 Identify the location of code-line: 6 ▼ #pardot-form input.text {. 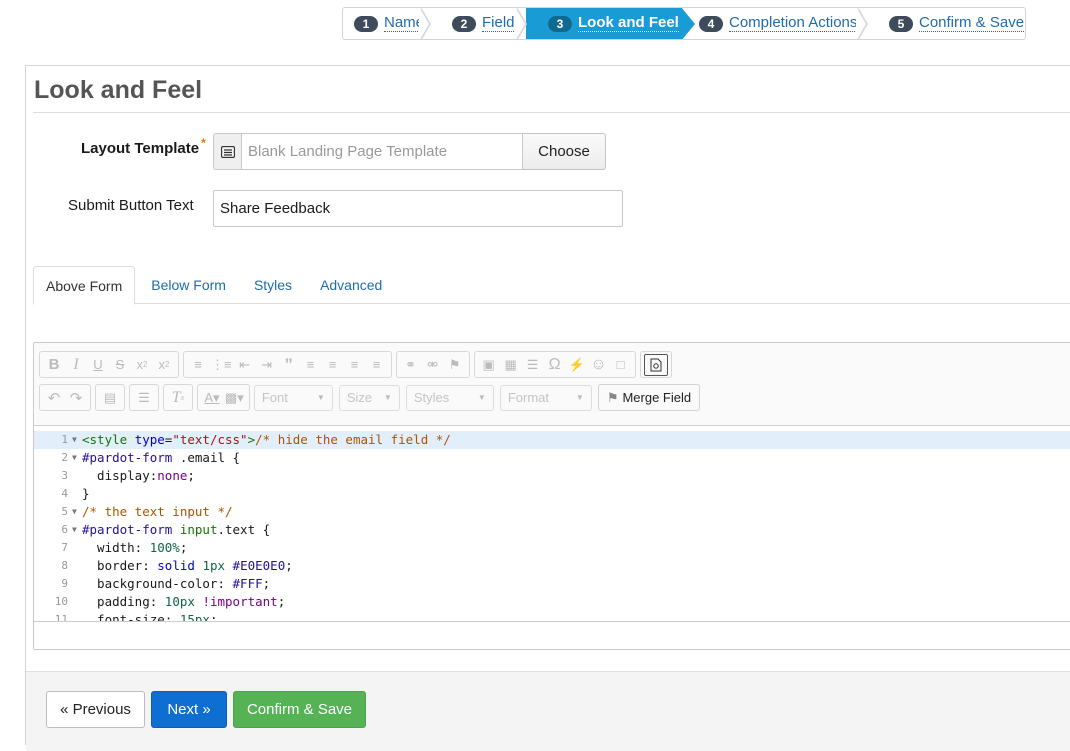
(552, 530).